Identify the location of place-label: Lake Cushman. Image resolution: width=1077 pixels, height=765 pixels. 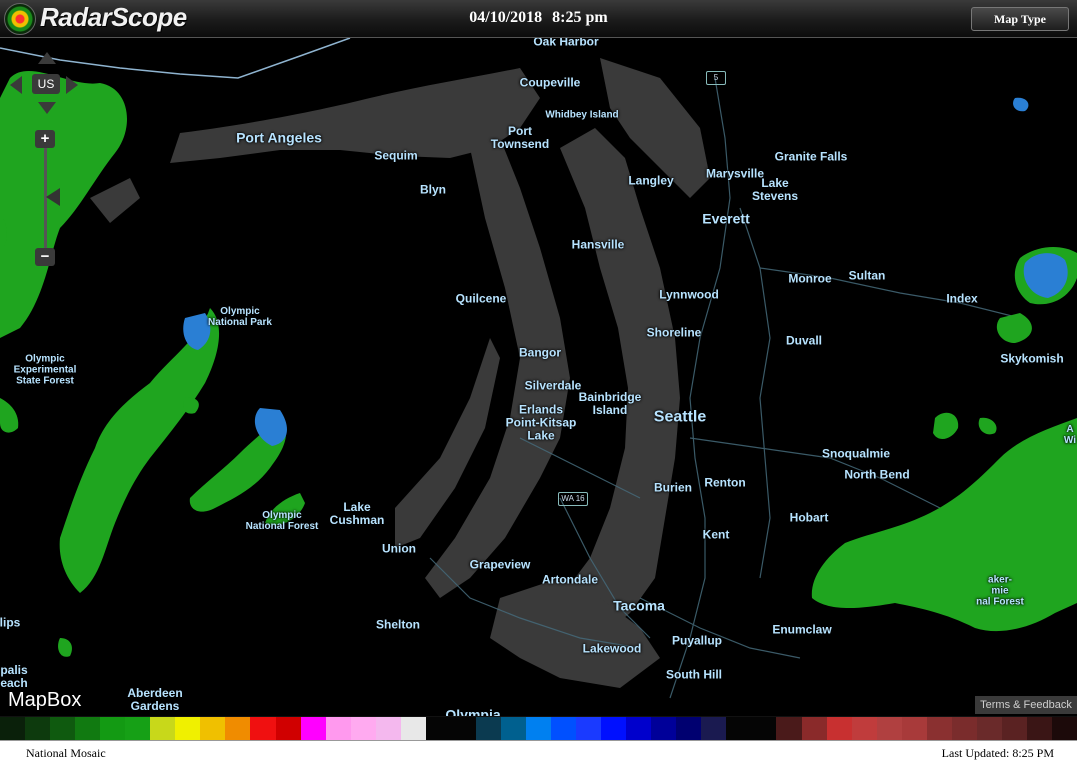
(357, 513).